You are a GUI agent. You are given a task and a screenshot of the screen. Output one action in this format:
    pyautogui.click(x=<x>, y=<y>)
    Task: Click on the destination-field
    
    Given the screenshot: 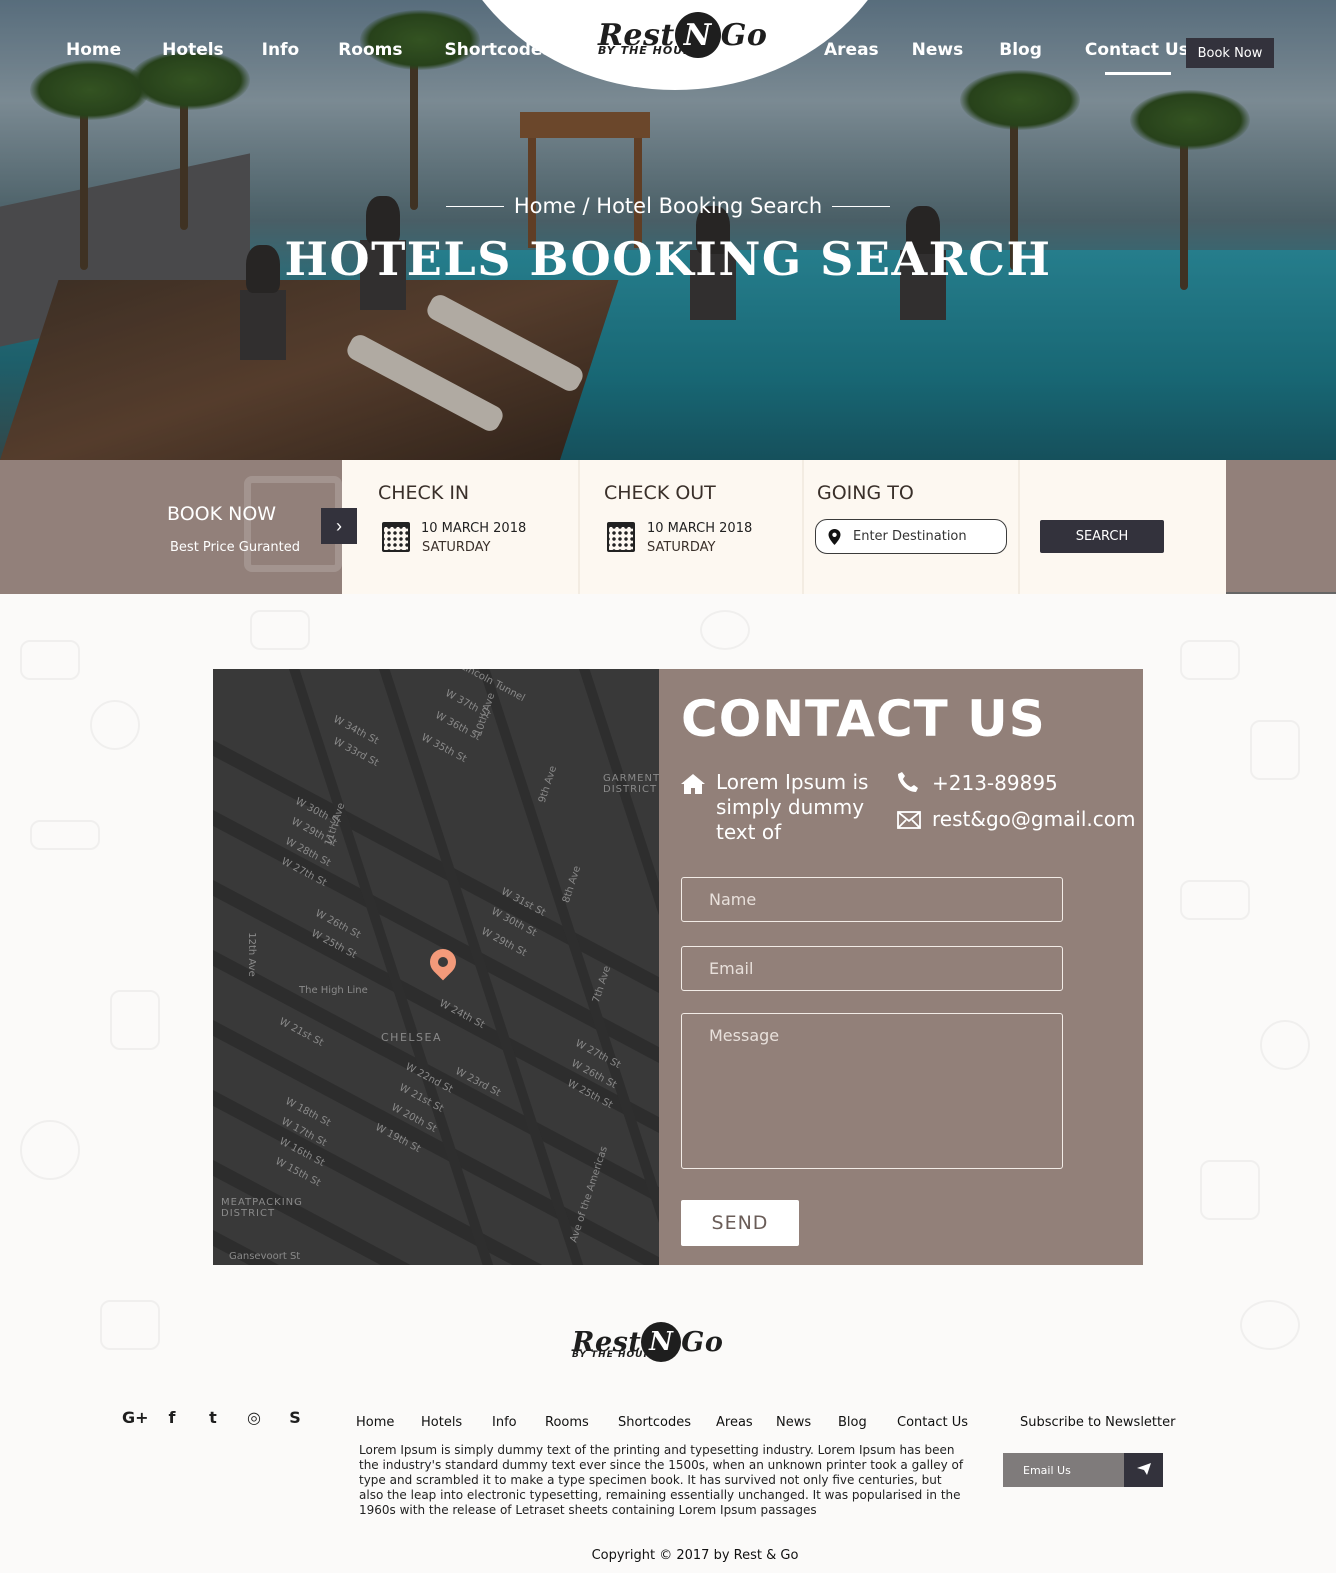 What is the action you would take?
    pyautogui.click(x=911, y=536)
    